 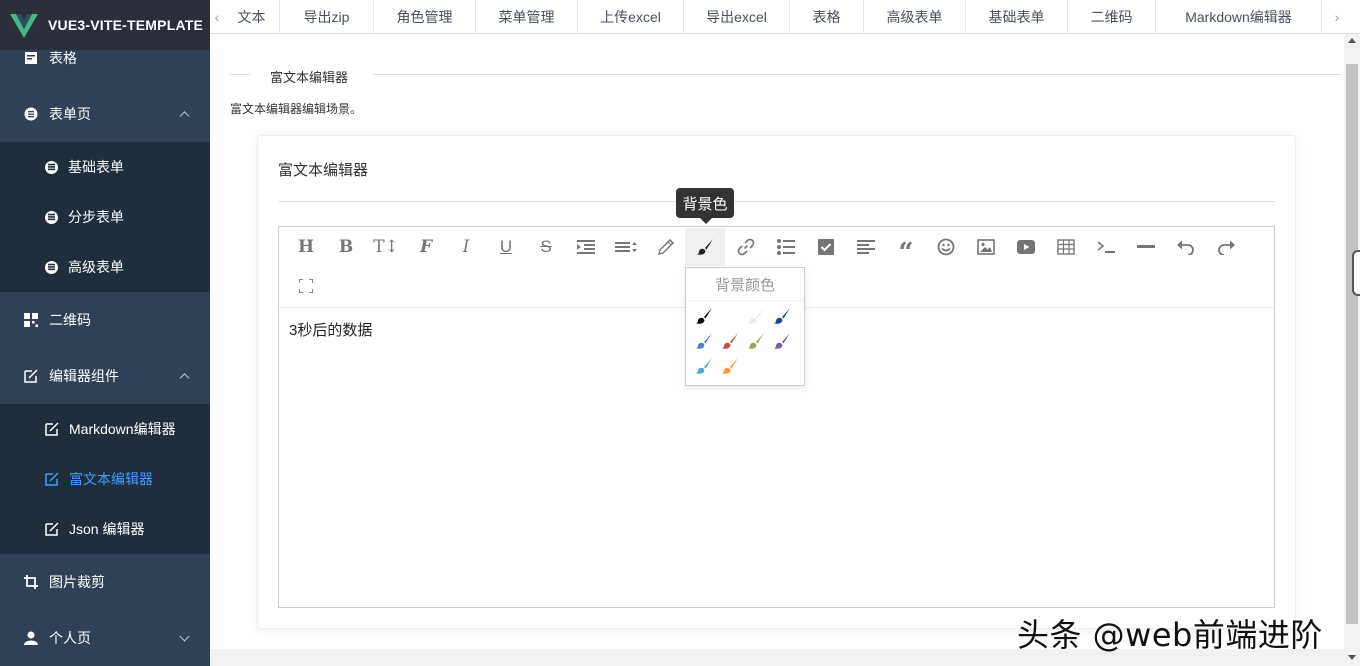 I want to click on vertical-scrollbar, so click(x=1352, y=350).